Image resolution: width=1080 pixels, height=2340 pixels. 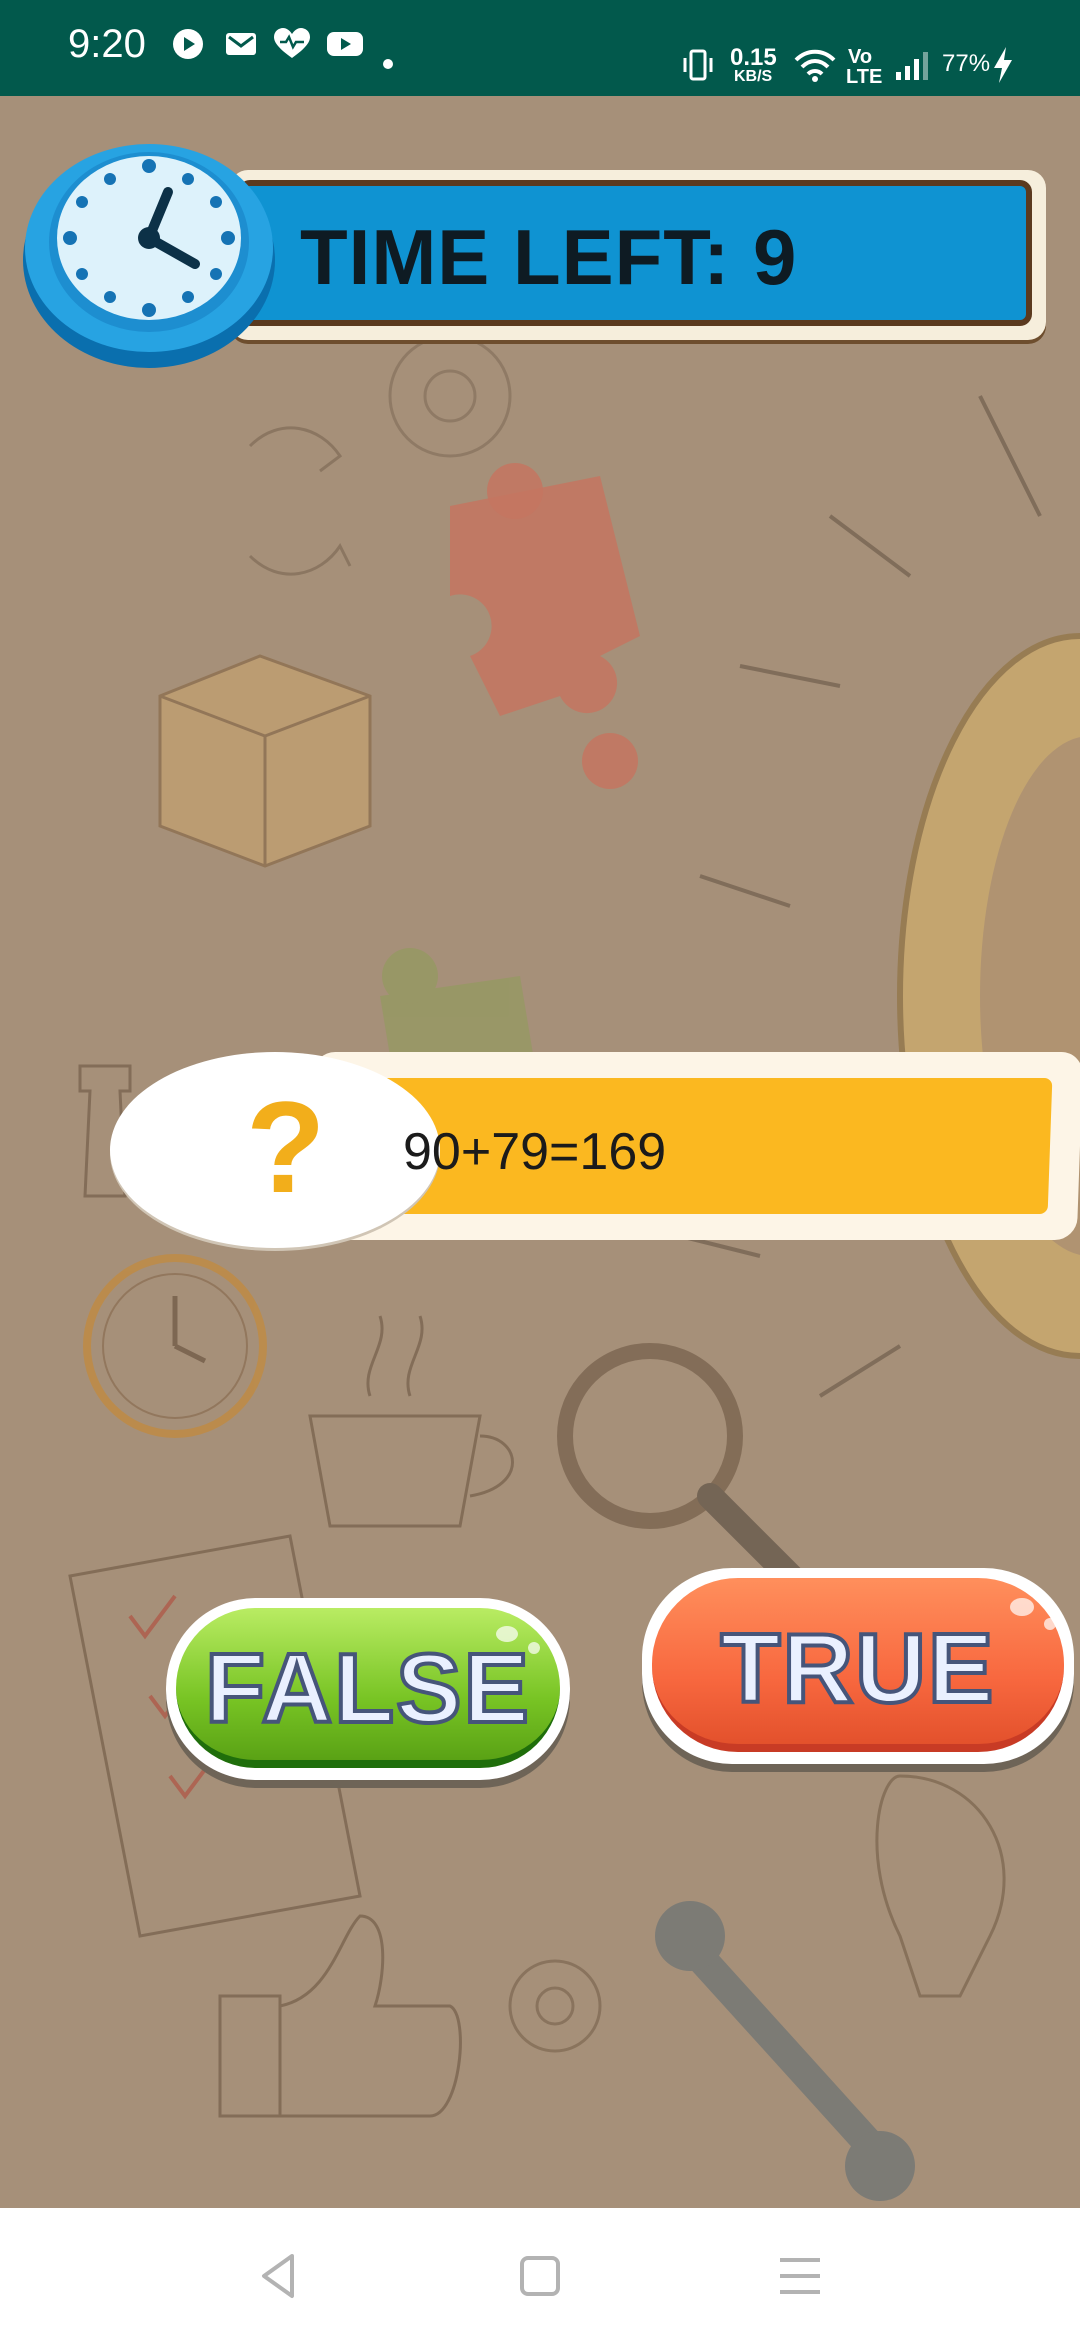 I want to click on wifi-icon, so click(x=815, y=65).